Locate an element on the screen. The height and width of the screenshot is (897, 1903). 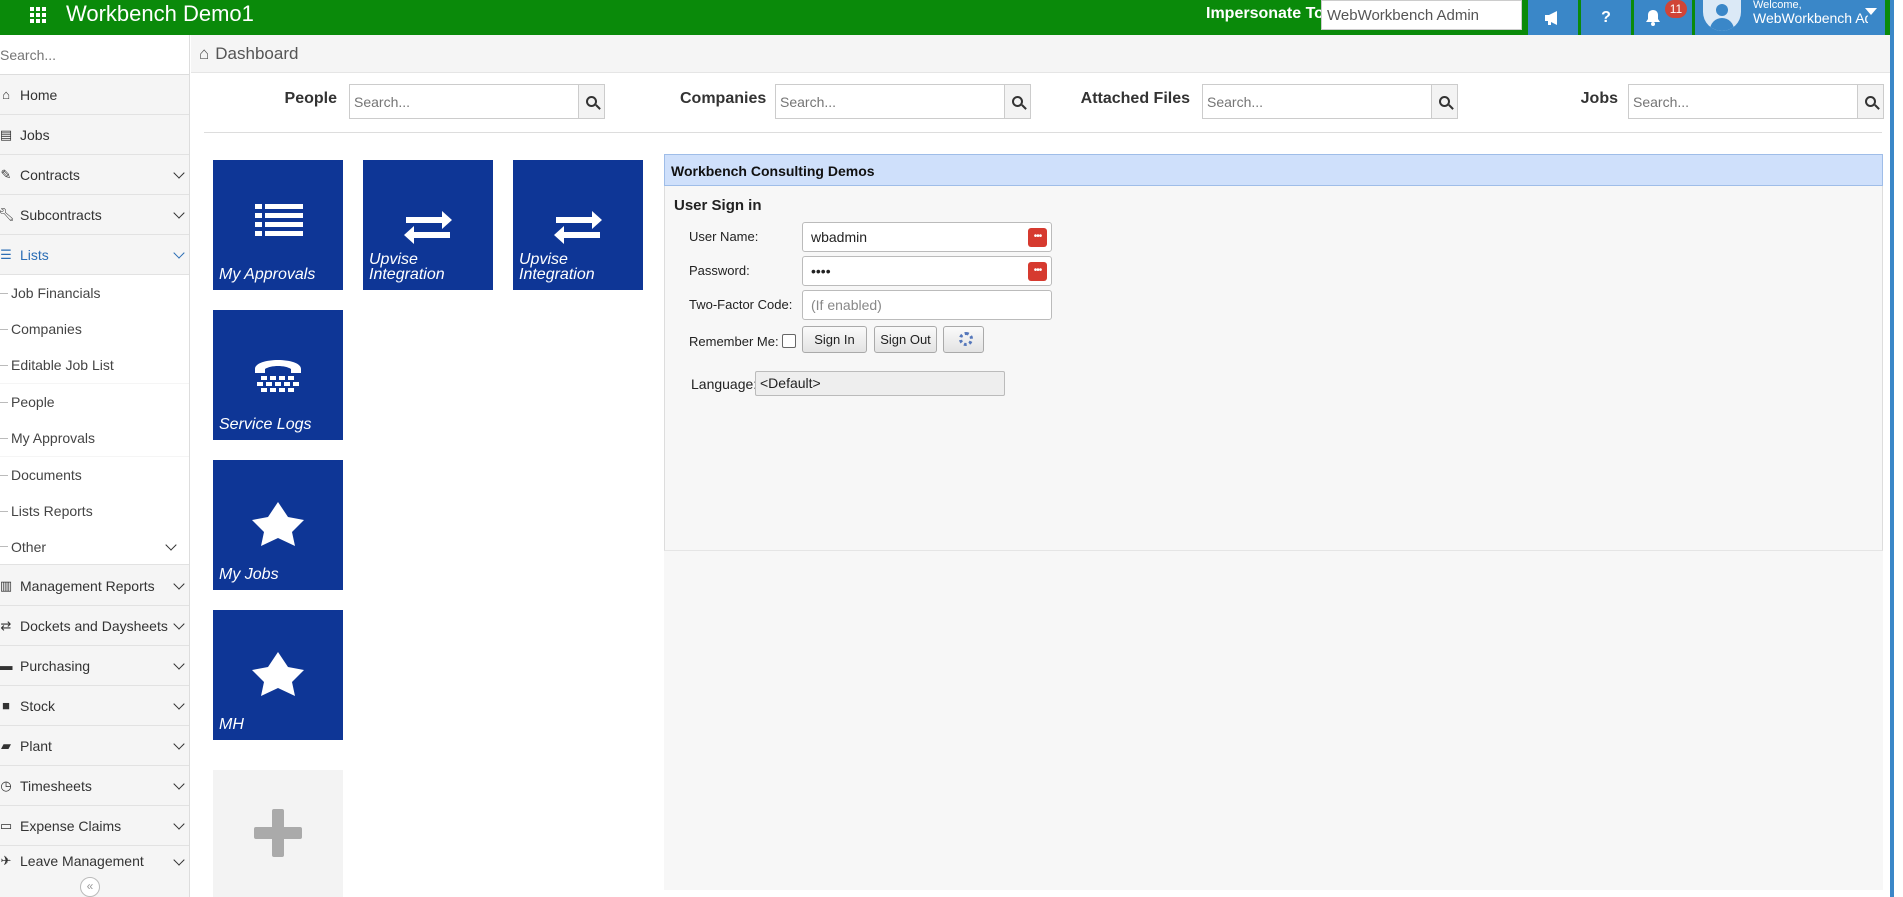
divider is located at coordinates (1043, 132).